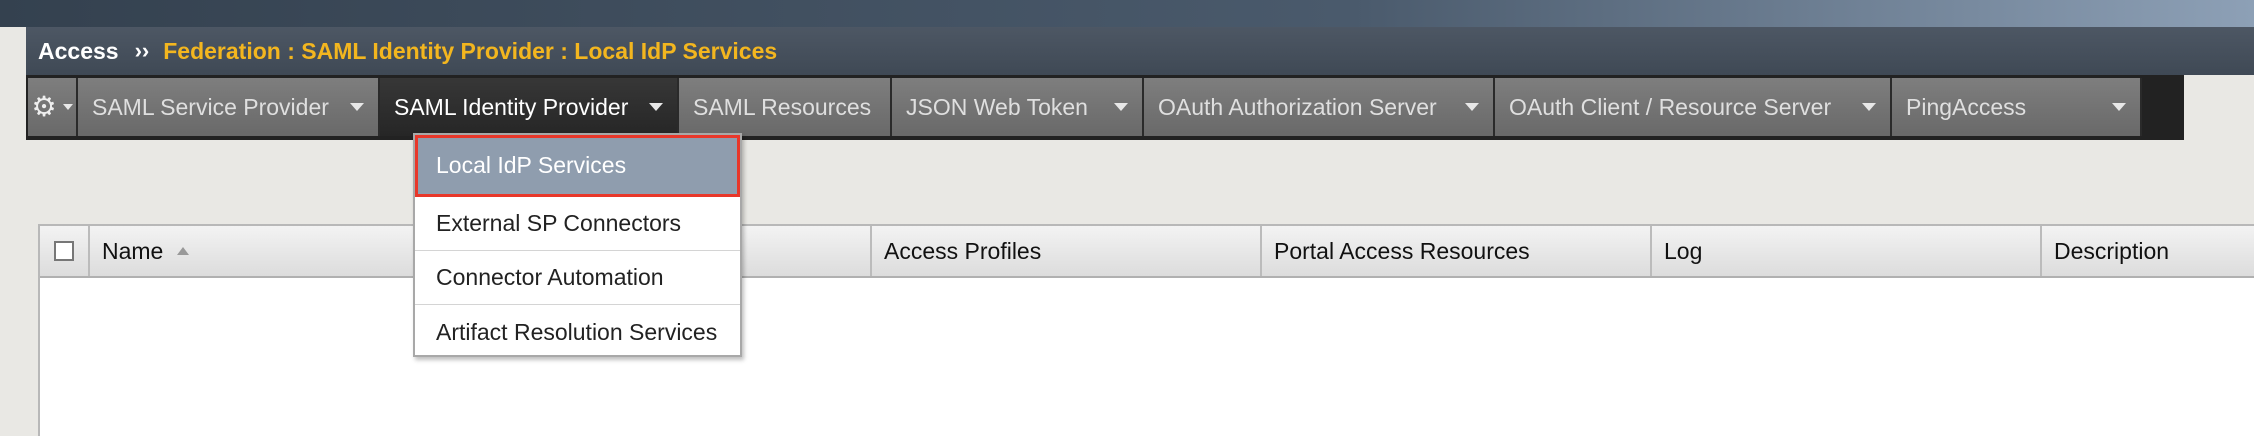  What do you see at coordinates (997, 106) in the screenshot?
I see `tab-label: JSON Web Token` at bounding box center [997, 106].